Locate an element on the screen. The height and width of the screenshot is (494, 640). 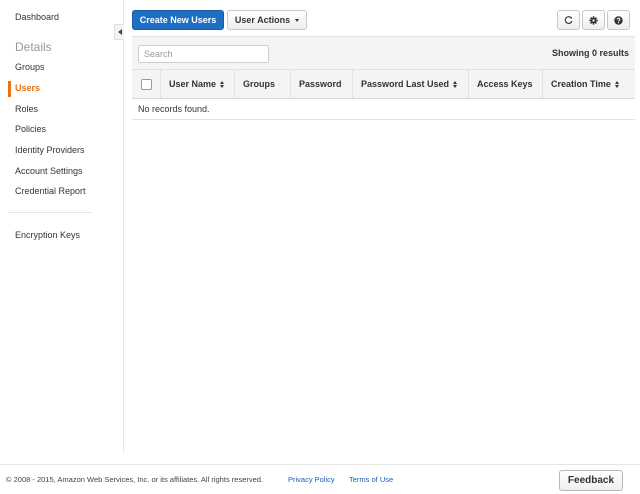
column-label: Password Last Used is located at coordinates (405, 84).